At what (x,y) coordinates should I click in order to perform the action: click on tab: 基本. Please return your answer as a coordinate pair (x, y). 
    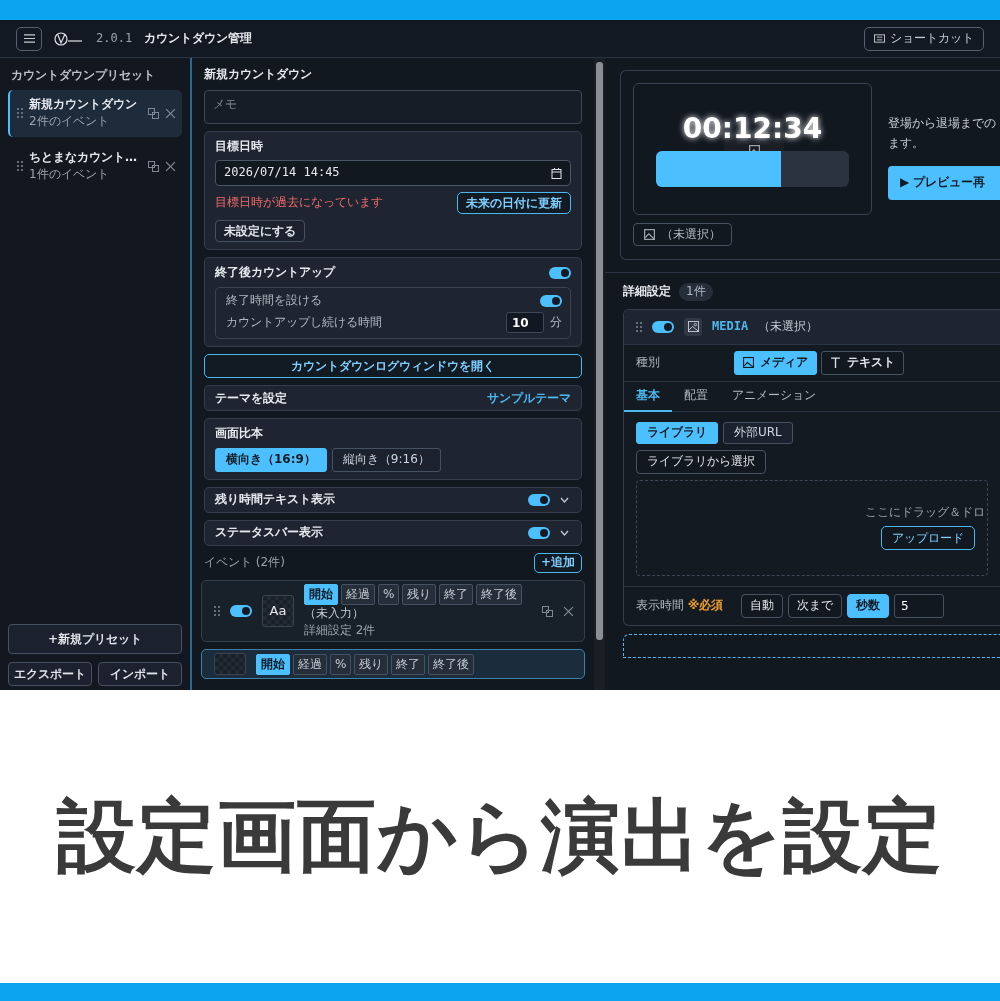
    Looking at the image, I should click on (648, 396).